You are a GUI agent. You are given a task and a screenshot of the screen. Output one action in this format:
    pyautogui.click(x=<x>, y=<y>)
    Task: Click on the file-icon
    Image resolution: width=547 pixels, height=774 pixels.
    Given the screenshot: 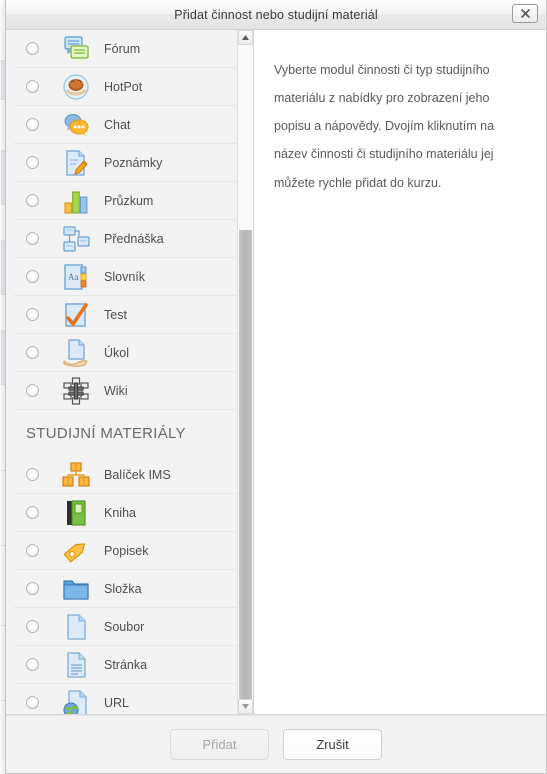 What is the action you would take?
    pyautogui.click(x=76, y=626)
    